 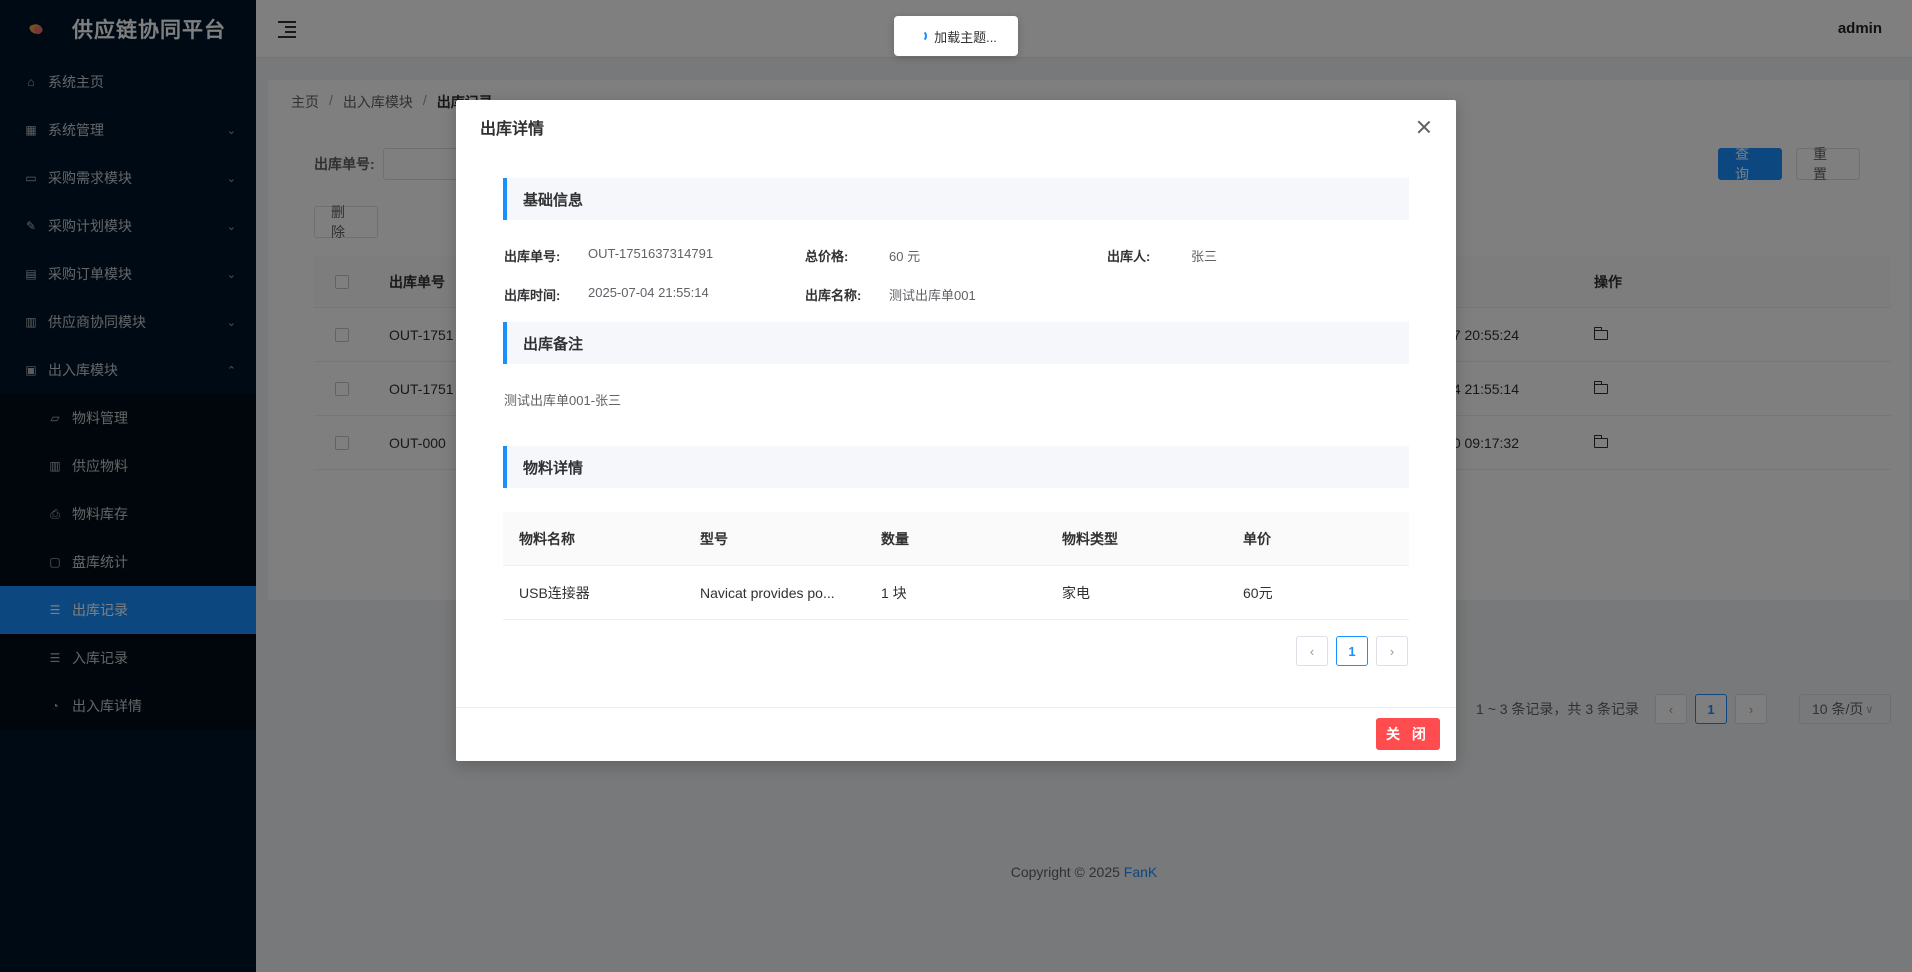 I want to click on dialog-footer: 关 闭, so click(x=956, y=734).